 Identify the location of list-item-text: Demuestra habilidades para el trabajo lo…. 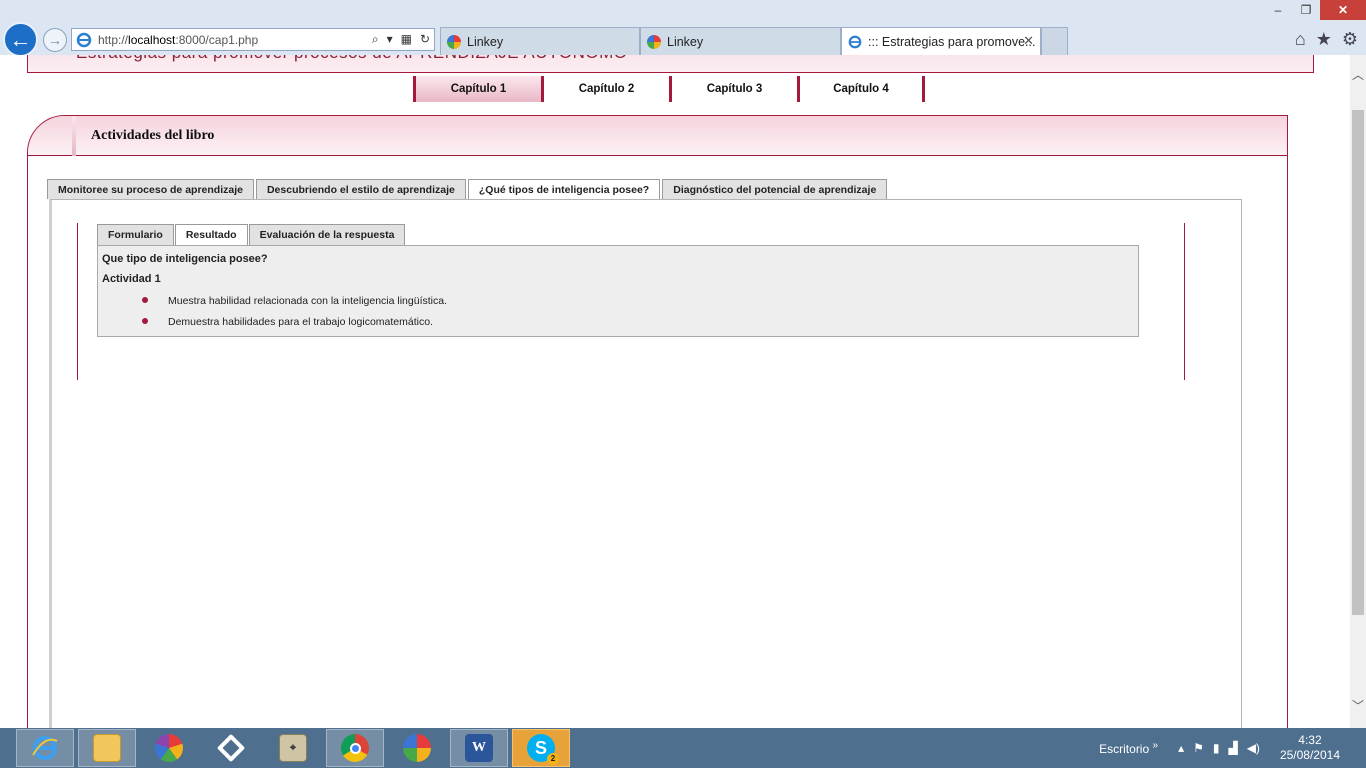
(300, 322).